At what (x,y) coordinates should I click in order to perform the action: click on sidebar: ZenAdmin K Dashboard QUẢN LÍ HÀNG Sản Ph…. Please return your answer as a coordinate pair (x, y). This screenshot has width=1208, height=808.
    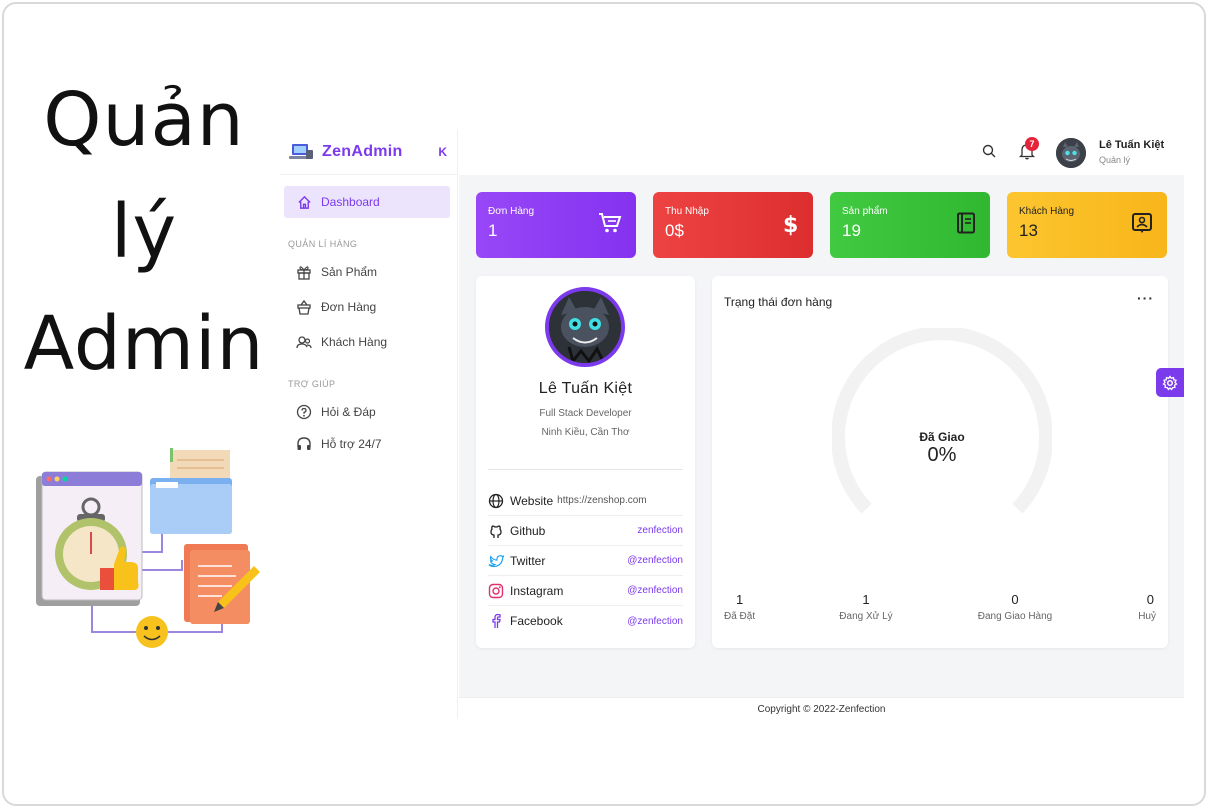
    Looking at the image, I should click on (369, 424).